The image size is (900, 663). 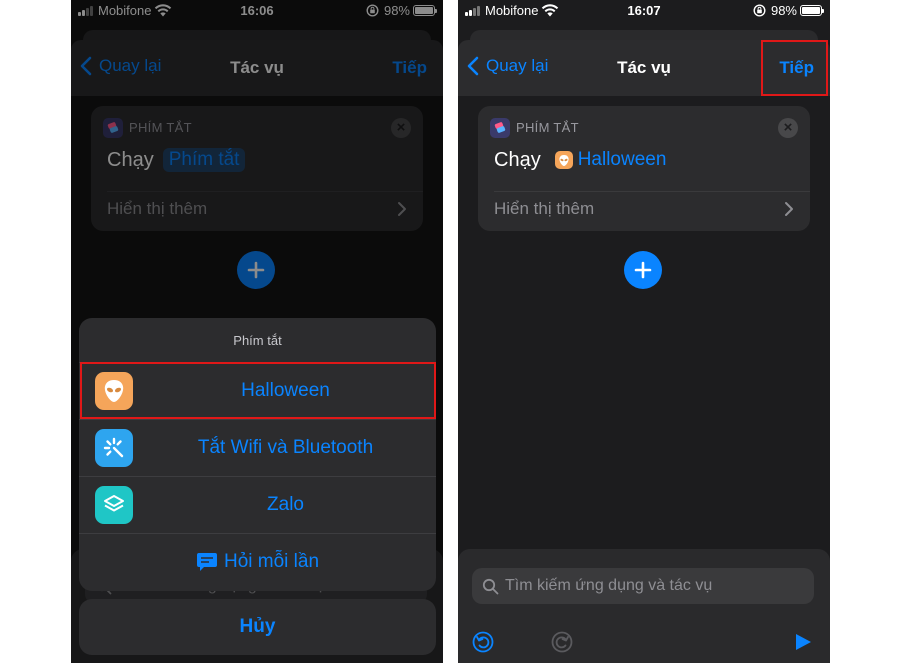 I want to click on sheet-title: Phím tắt, so click(x=257, y=340).